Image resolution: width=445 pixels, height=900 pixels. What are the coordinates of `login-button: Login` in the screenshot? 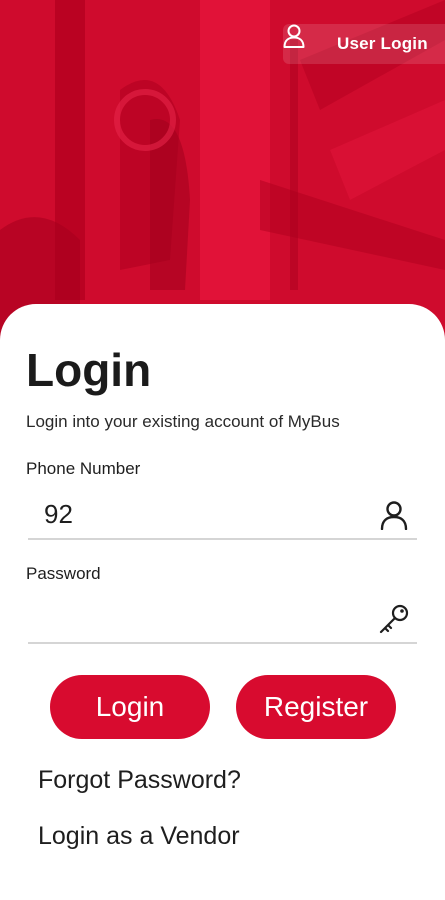 It's located at (130, 707).